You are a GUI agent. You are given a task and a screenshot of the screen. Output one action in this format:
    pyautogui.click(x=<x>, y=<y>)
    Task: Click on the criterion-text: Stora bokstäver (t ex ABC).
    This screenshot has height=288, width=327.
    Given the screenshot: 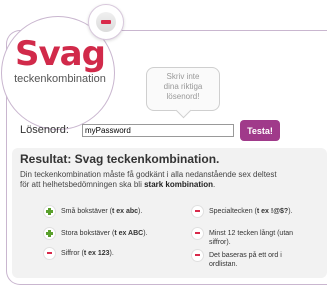 What is the action you would take?
    pyautogui.click(x=104, y=233)
    